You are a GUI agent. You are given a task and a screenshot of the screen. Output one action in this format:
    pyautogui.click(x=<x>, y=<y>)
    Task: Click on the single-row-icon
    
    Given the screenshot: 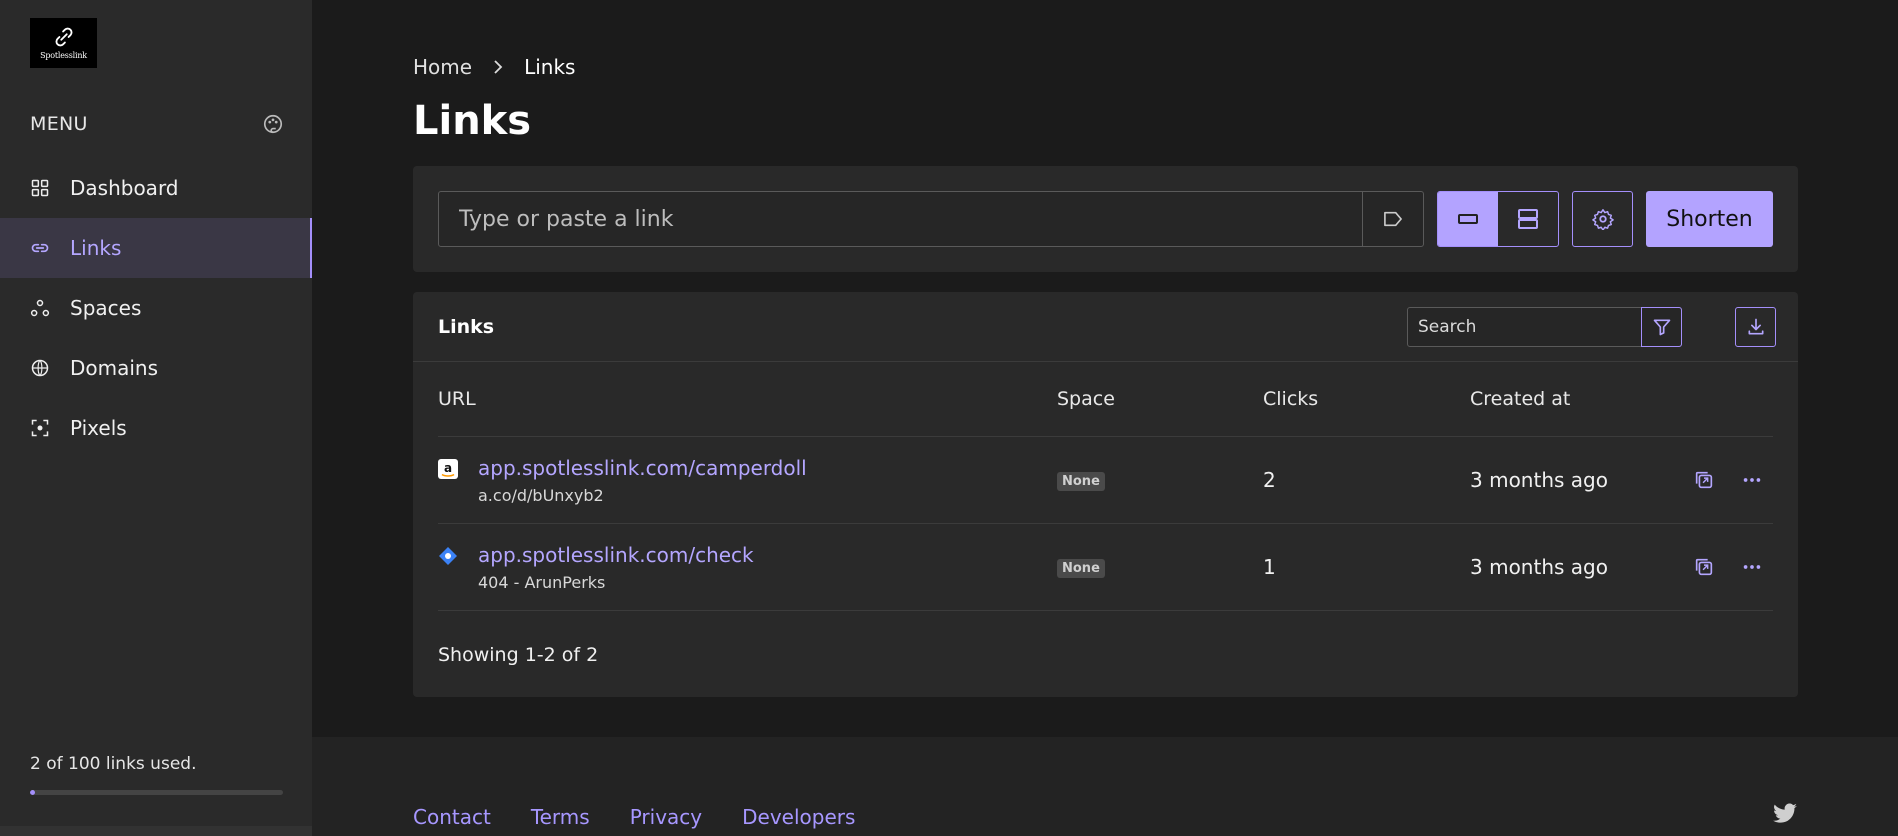 What is the action you would take?
    pyautogui.click(x=1468, y=219)
    